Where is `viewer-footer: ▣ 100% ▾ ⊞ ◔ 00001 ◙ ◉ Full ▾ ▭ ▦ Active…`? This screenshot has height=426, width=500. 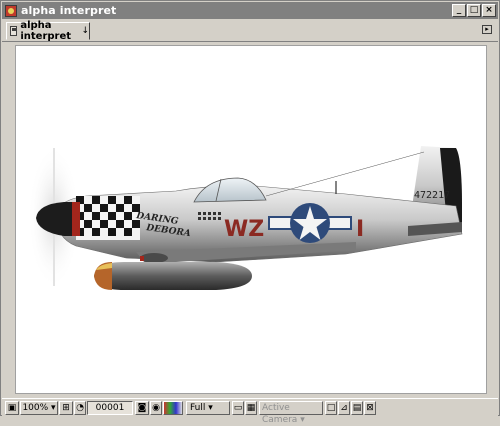 viewer-footer: ▣ 100% ▾ ⊞ ◔ 00001 ◙ ◉ Full ▾ ▭ ▦ Active… is located at coordinates (250, 411).